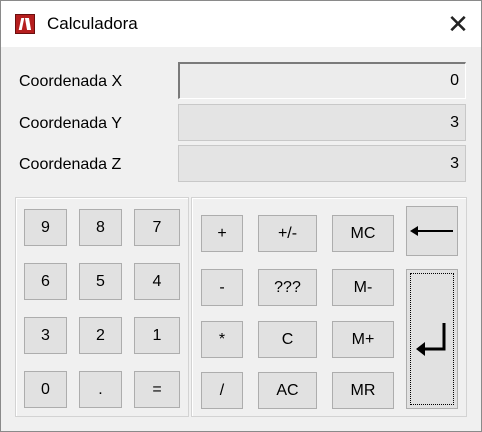  I want to click on unknown-button: ???, so click(287, 287).